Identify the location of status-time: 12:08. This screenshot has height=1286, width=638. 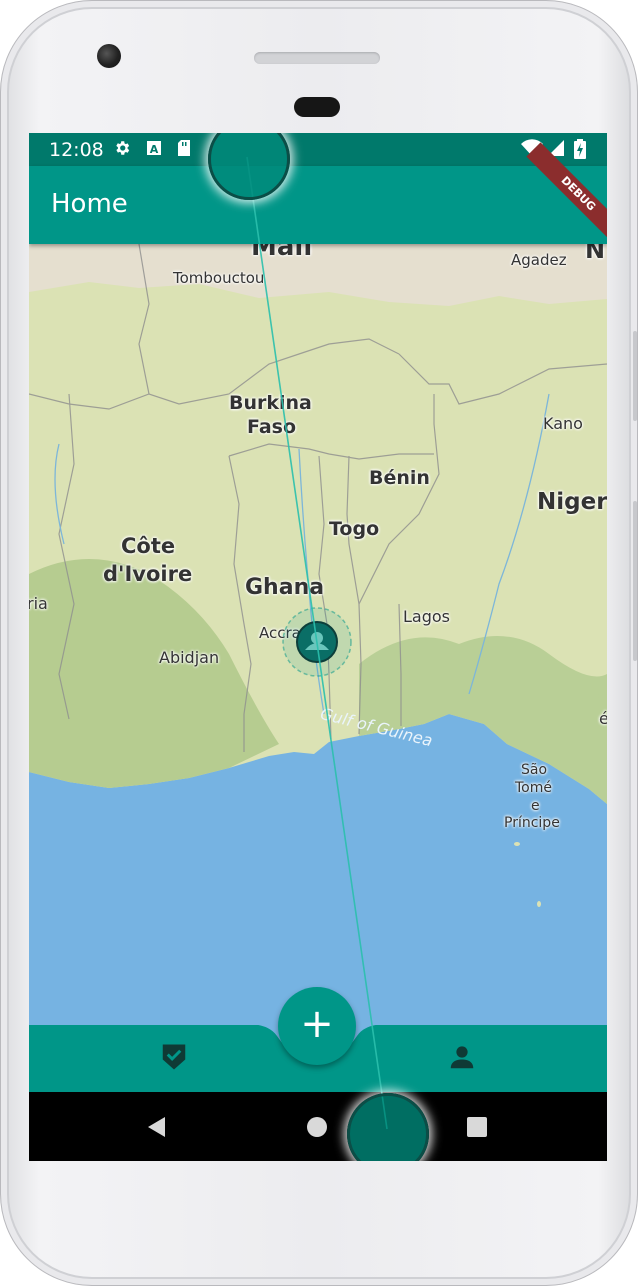
(76, 150).